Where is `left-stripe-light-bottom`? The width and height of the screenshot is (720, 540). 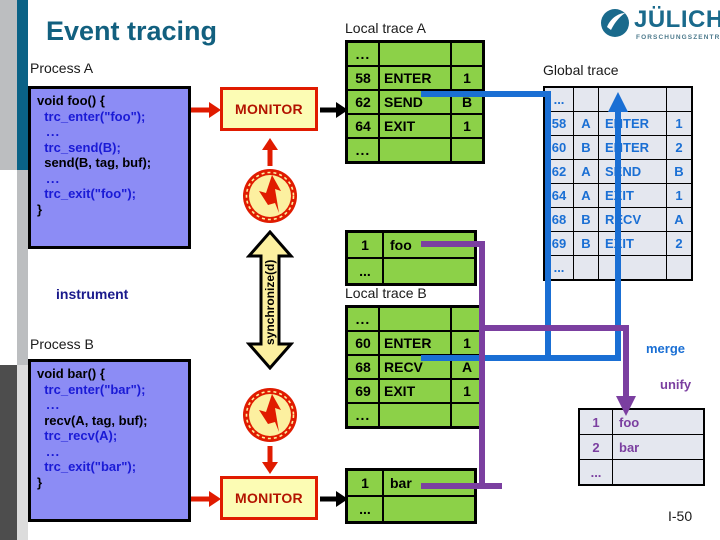 left-stripe-light-bottom is located at coordinates (22, 452).